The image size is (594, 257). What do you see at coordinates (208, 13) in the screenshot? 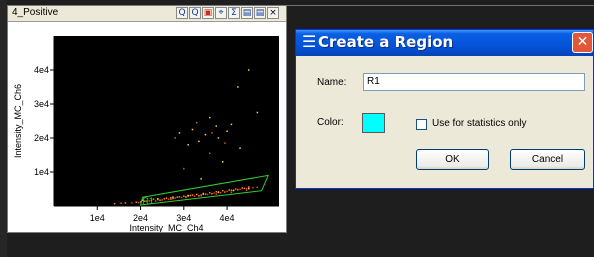
I see `region-icon: ▣` at bounding box center [208, 13].